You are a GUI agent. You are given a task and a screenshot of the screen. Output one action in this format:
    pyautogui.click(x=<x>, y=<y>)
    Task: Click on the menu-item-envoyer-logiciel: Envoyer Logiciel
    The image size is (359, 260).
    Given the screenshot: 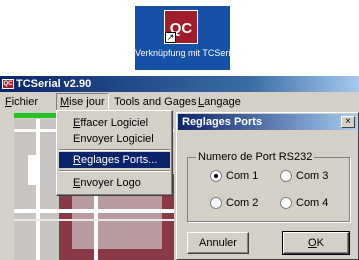 What is the action you would take?
    pyautogui.click(x=114, y=139)
    